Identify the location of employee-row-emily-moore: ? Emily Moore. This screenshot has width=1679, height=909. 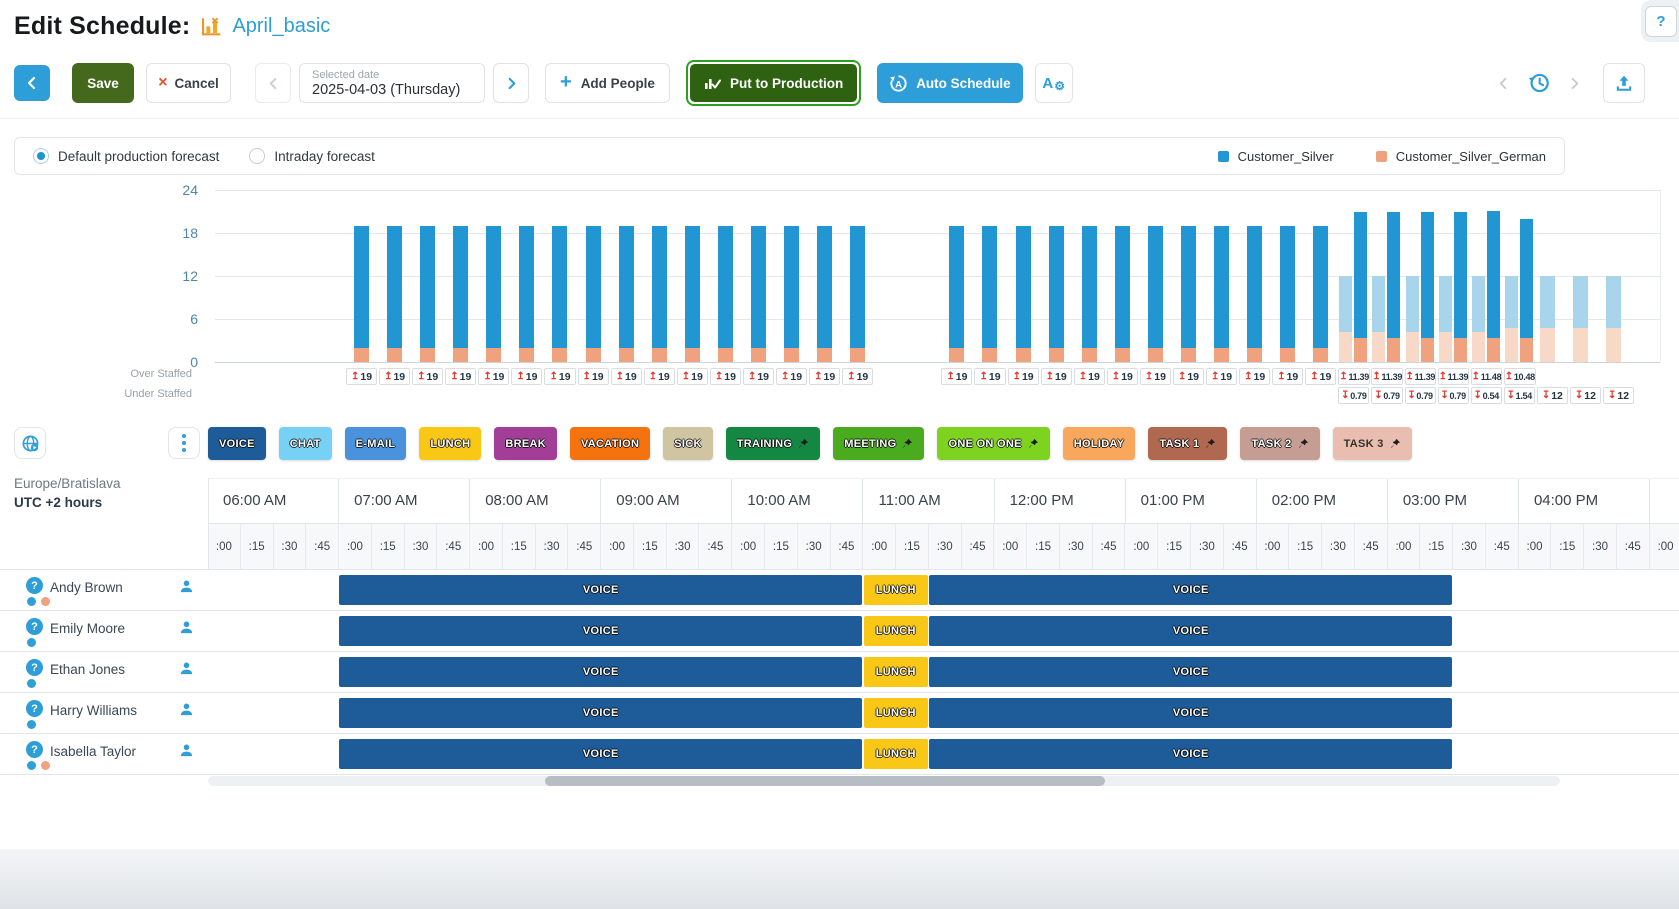
(104, 631).